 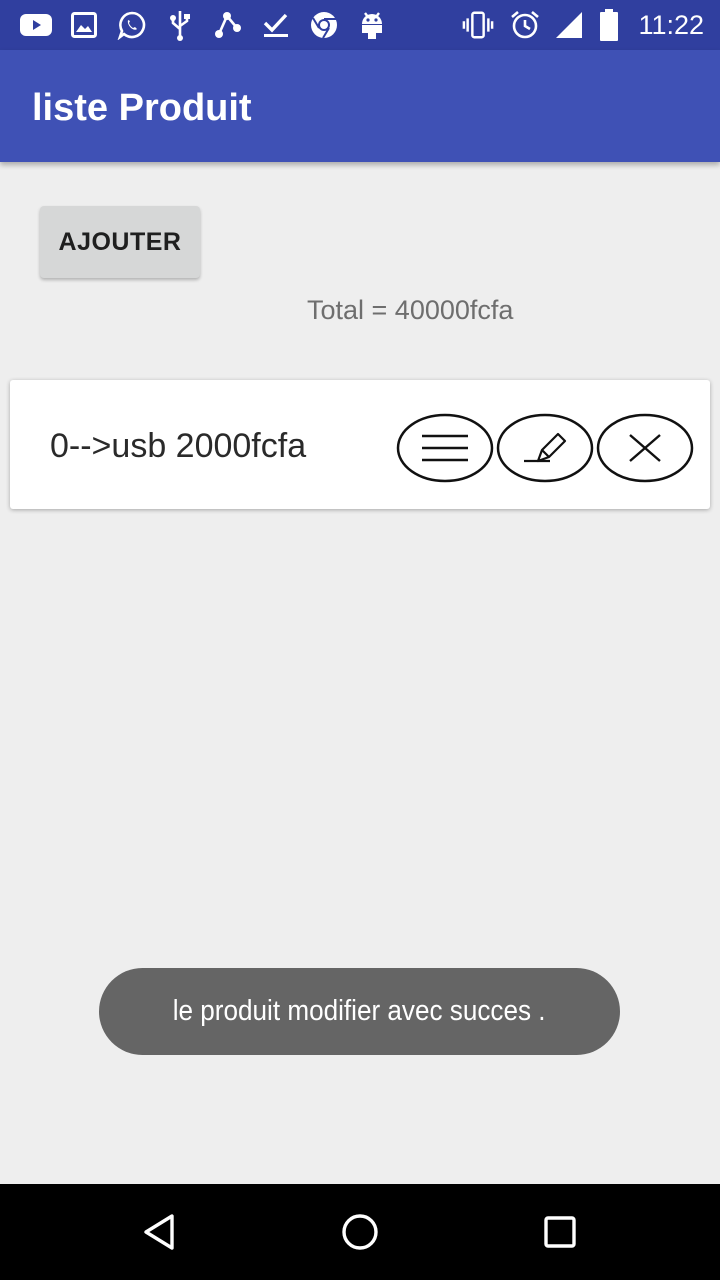 I want to click on details-icon, so click(x=445, y=448).